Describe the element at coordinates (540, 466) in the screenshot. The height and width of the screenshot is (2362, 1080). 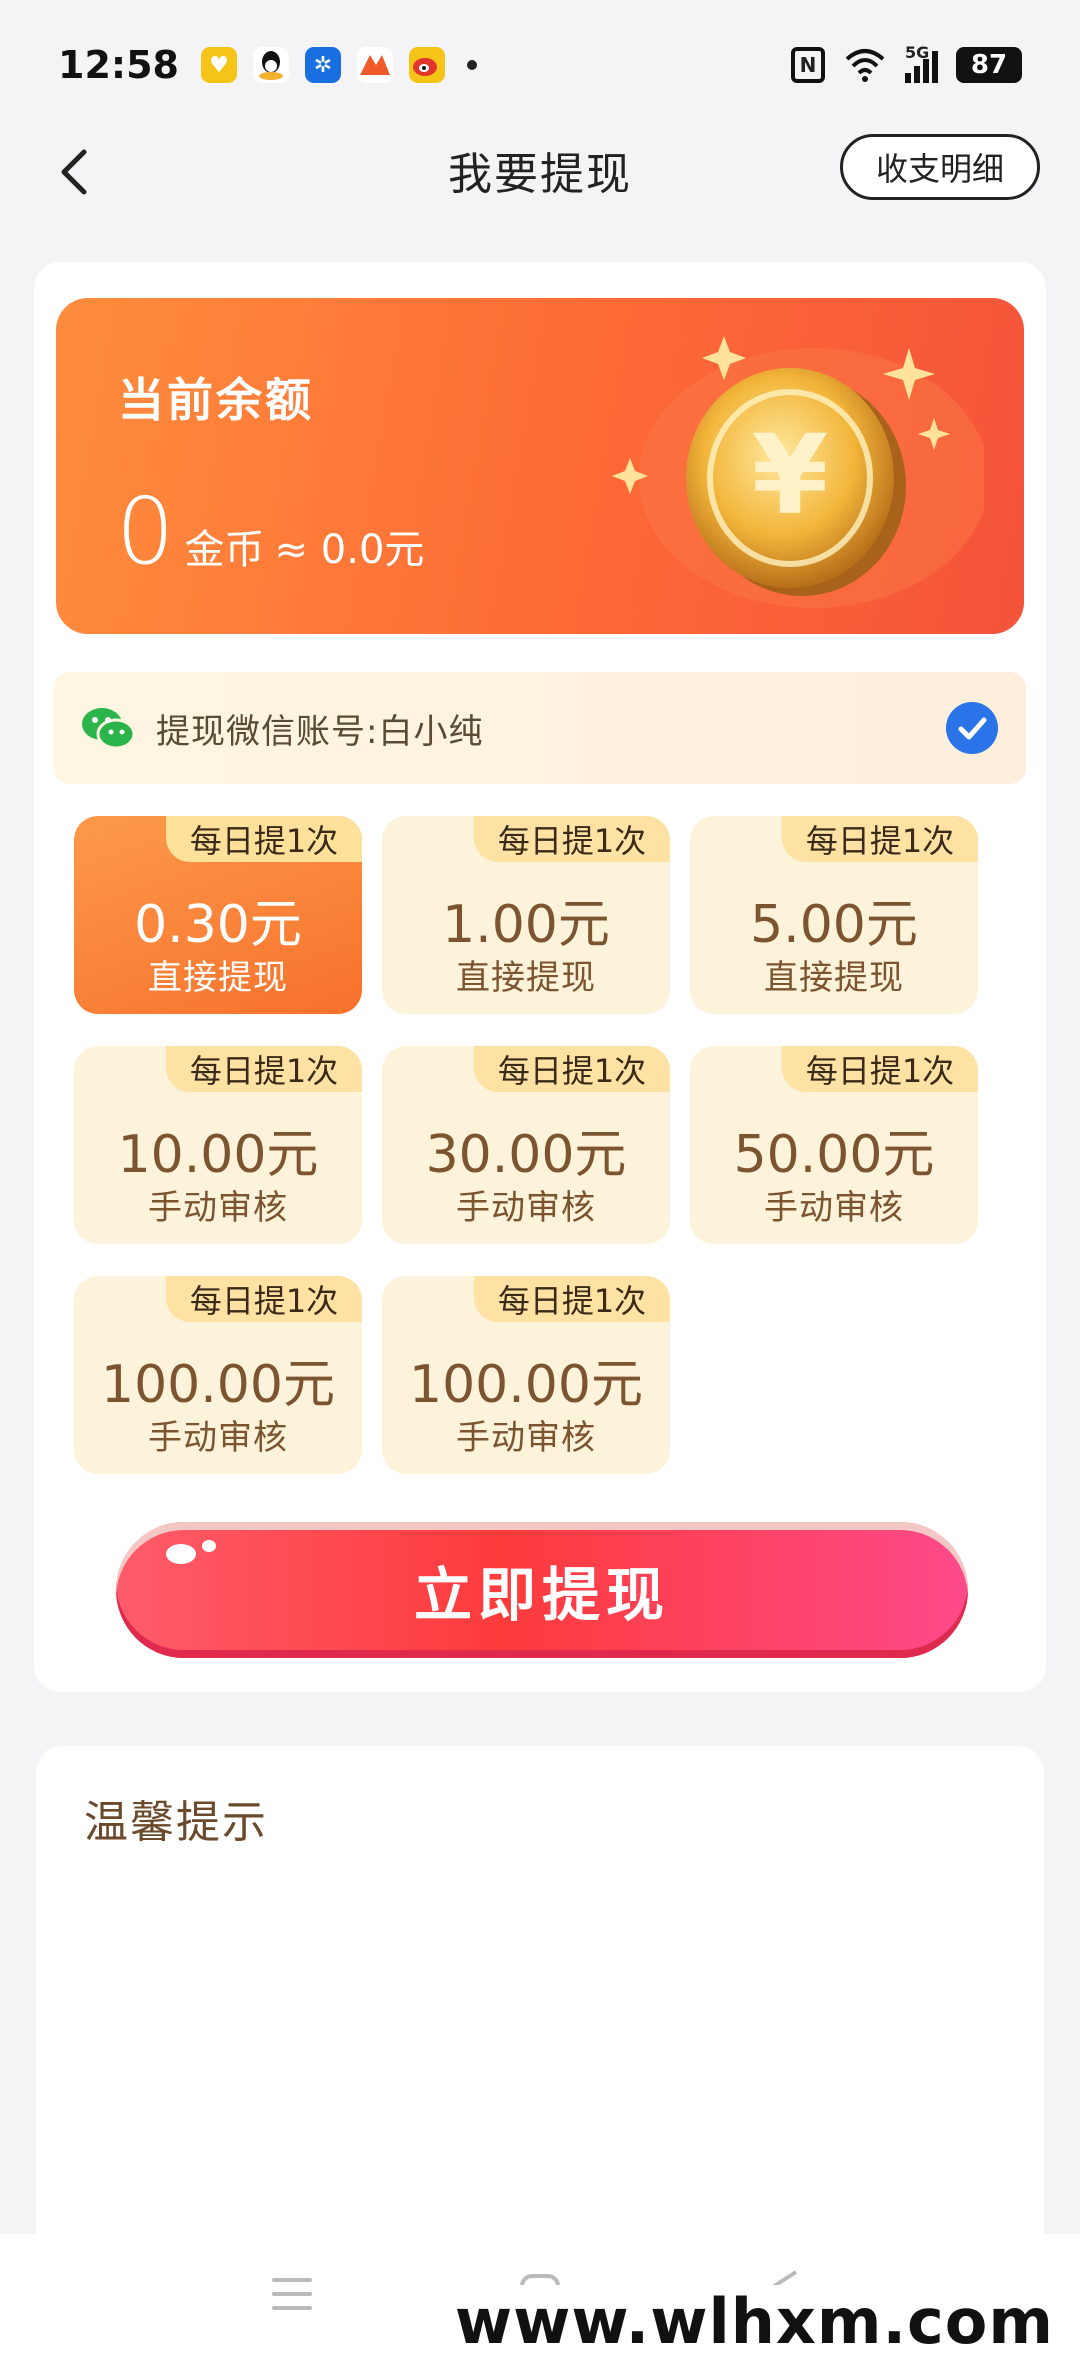
I see `balance-banner: 当前余额 0 金币 ≈ 0.0元 ¥` at that location.